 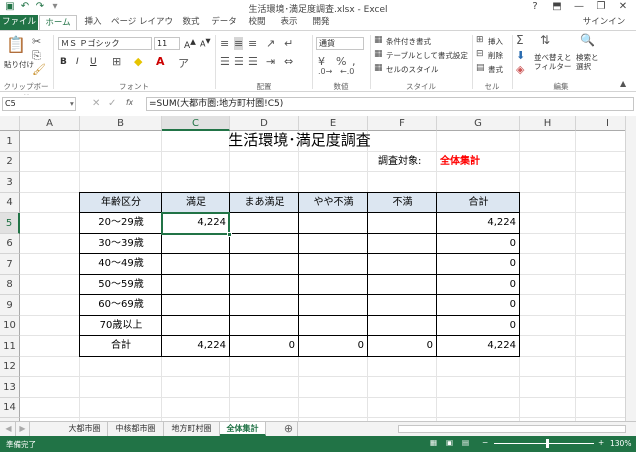 What do you see at coordinates (10, 408) in the screenshot?
I see `row-header: 14` at bounding box center [10, 408].